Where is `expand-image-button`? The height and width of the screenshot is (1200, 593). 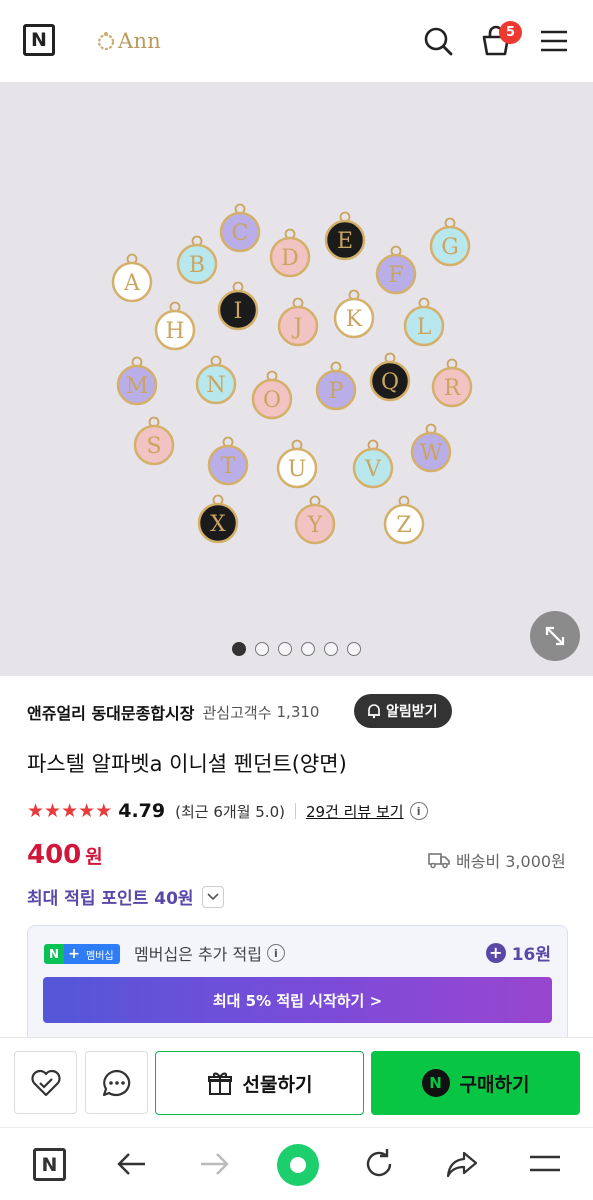
expand-image-button is located at coordinates (555, 636).